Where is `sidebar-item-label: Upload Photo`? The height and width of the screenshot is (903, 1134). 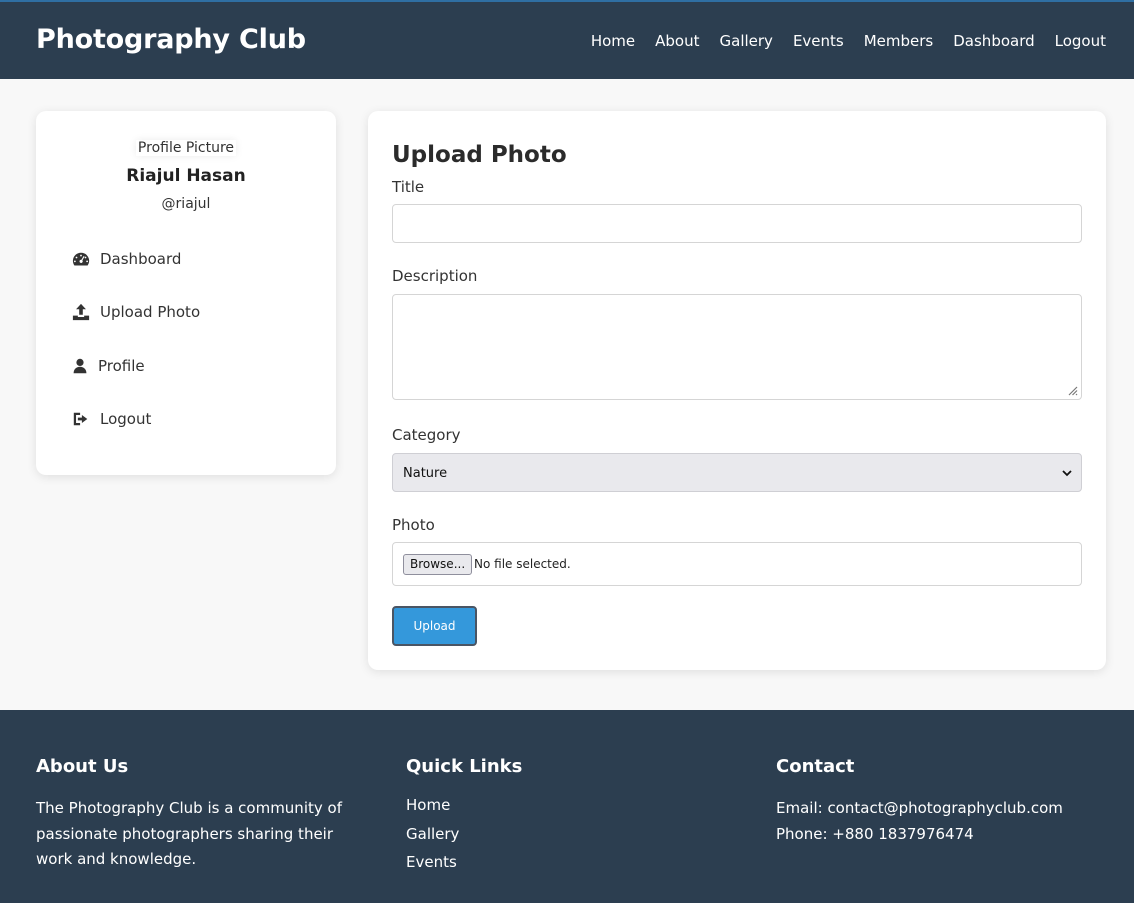
sidebar-item-label: Upload Photo is located at coordinates (150, 312).